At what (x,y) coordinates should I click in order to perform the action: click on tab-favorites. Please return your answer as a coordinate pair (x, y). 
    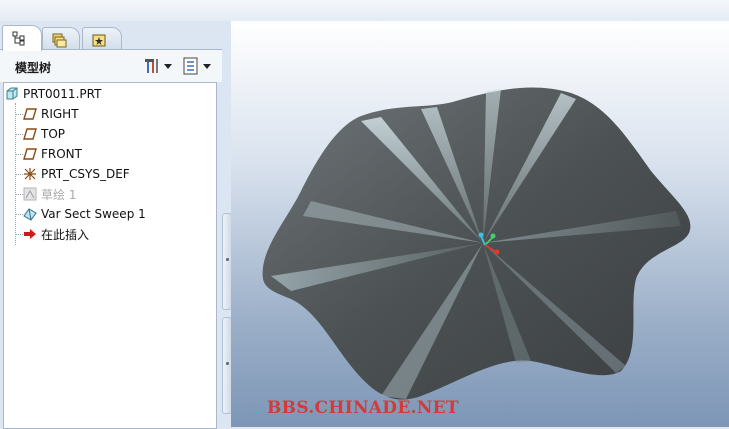
    Looking at the image, I should click on (102, 38).